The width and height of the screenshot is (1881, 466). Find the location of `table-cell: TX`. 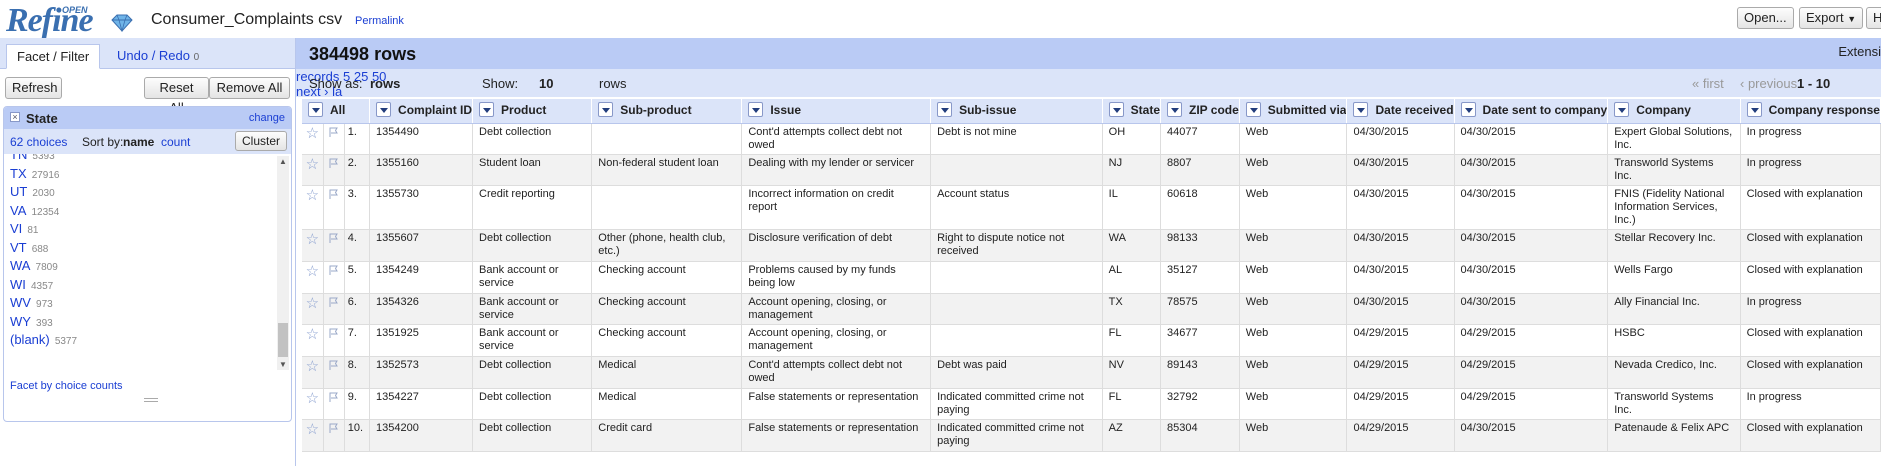

table-cell: TX is located at coordinates (1132, 309).